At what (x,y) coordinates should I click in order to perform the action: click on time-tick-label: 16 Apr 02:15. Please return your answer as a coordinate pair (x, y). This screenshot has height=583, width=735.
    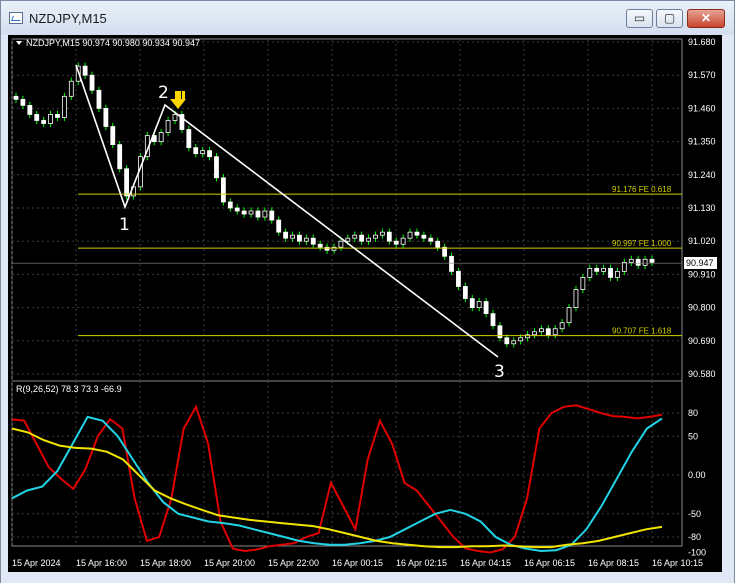
    Looking at the image, I should click on (421, 563).